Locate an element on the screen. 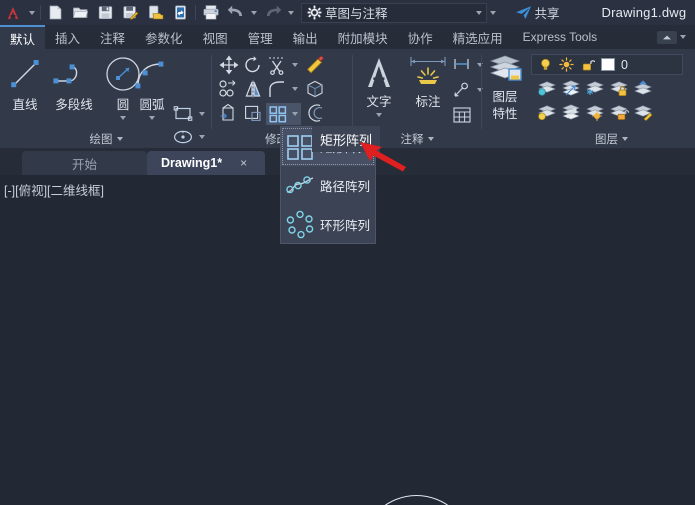 The height and width of the screenshot is (505, 695). printer-icon is located at coordinates (210, 12).